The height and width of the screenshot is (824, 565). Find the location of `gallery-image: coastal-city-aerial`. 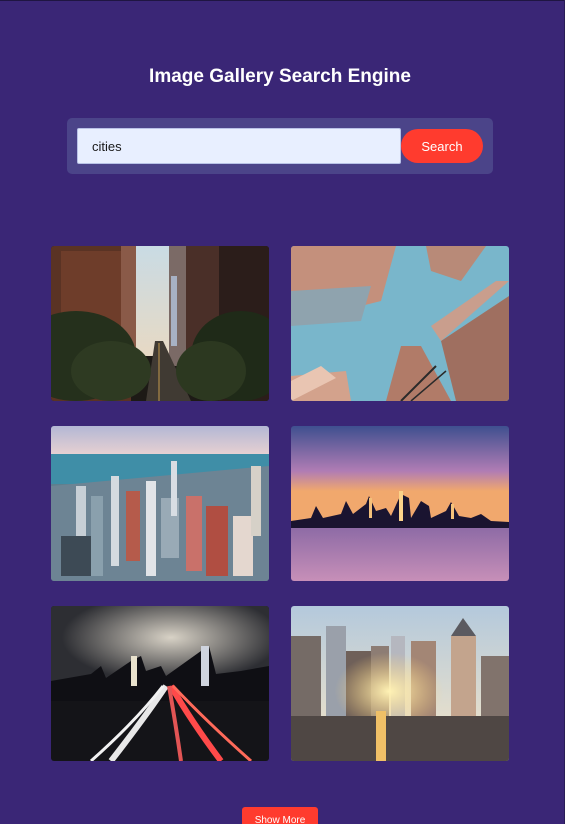

gallery-image: coastal-city-aerial is located at coordinates (160, 503).